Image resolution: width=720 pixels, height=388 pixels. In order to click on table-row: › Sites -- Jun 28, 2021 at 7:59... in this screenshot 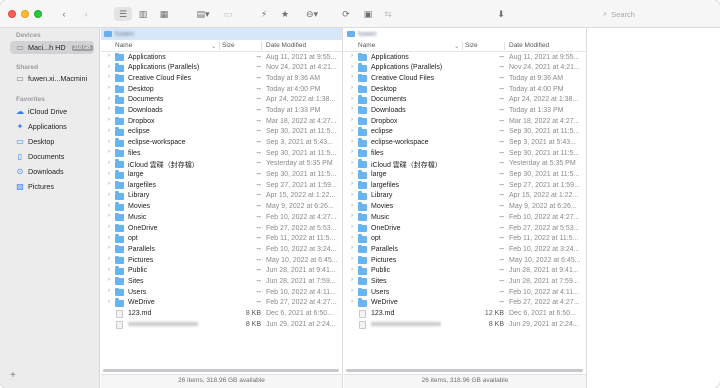, I will do `click(221, 281)`.